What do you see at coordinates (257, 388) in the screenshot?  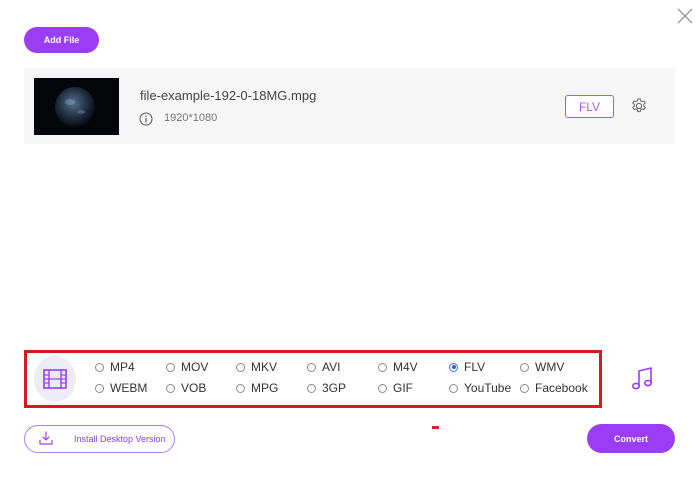 I see `format-option-mpg: MPG` at bounding box center [257, 388].